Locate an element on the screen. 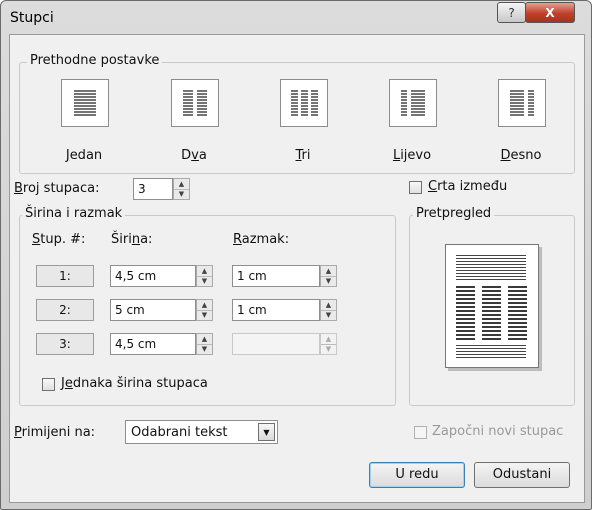  num-columns-input: 3 is located at coordinates (153, 189).